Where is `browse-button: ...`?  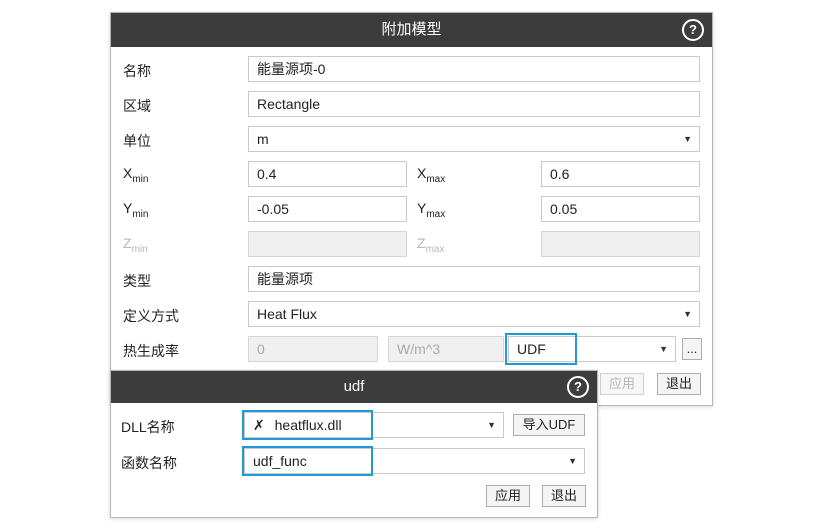
browse-button: ... is located at coordinates (692, 349).